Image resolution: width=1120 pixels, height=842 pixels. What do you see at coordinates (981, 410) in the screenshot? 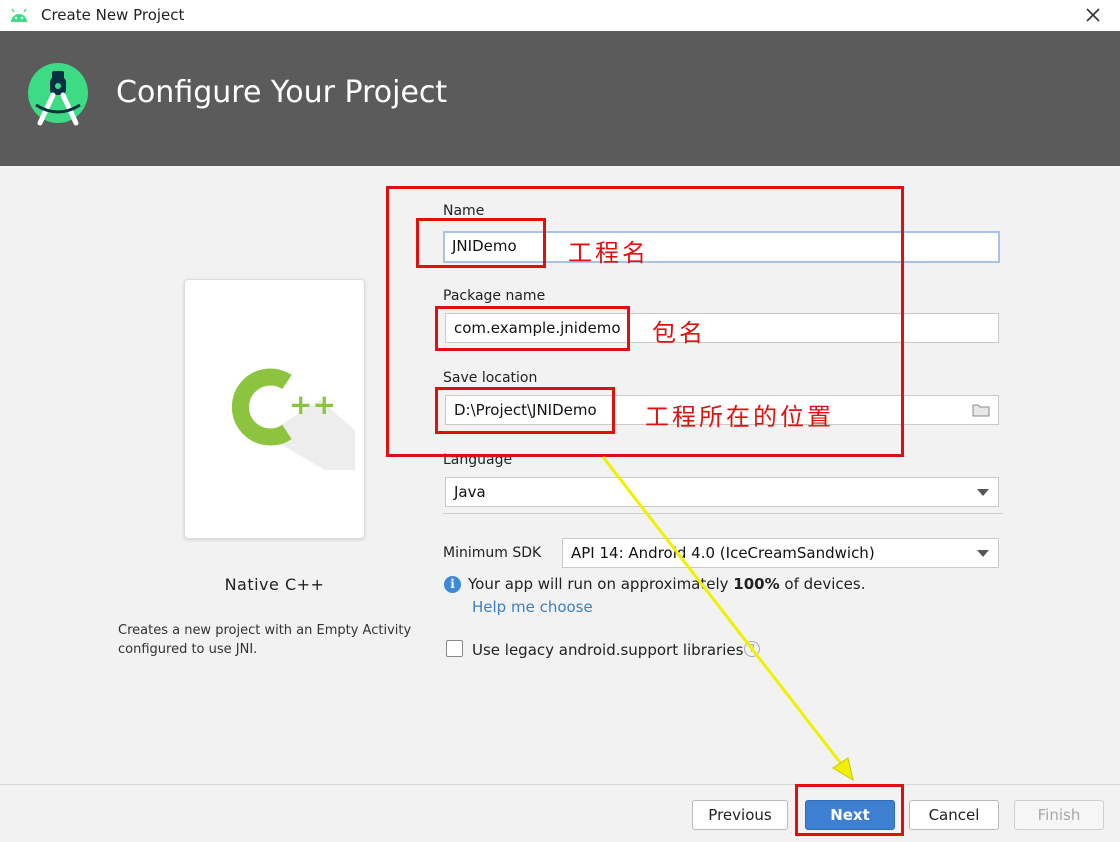
I see `folder-icon` at bounding box center [981, 410].